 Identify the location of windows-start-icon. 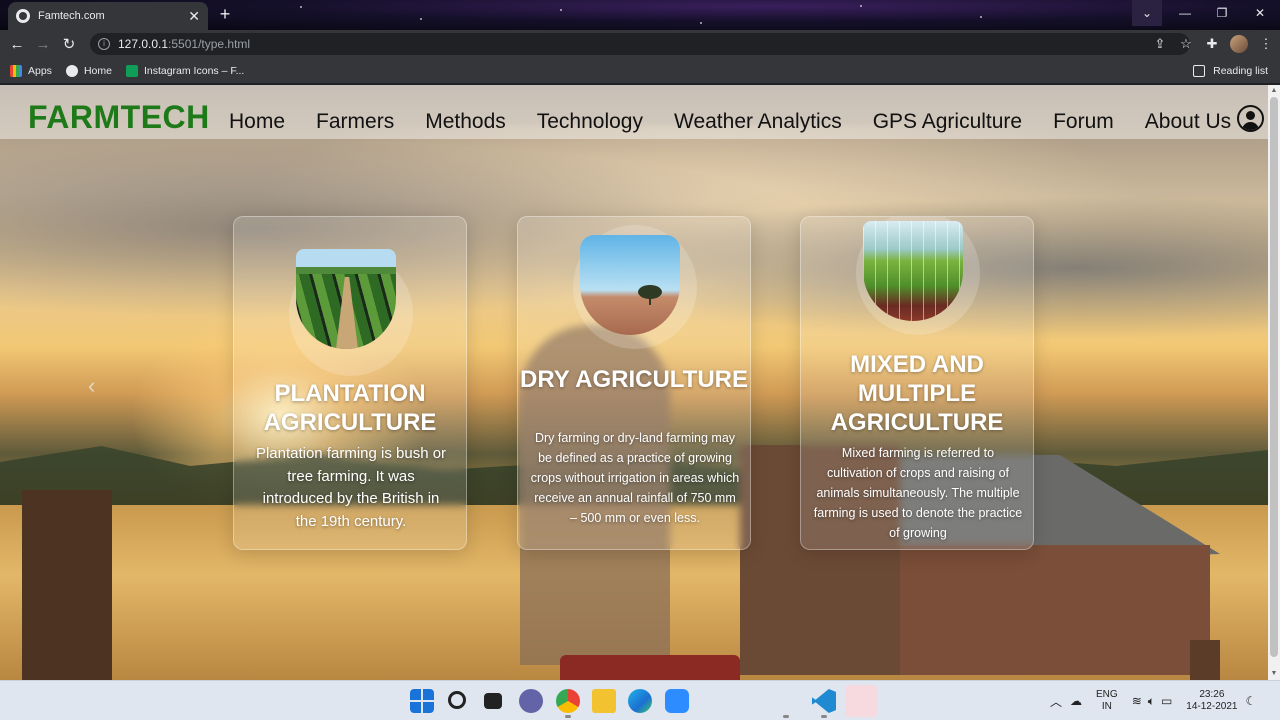
(422, 701).